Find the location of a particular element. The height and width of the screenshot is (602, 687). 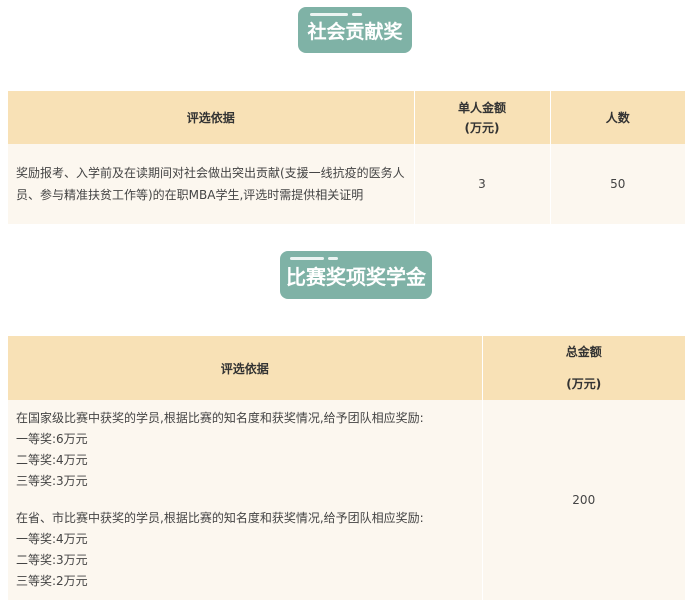

table-header-row: 评选依据 单人金额 (万元) 人数 is located at coordinates (346, 117).